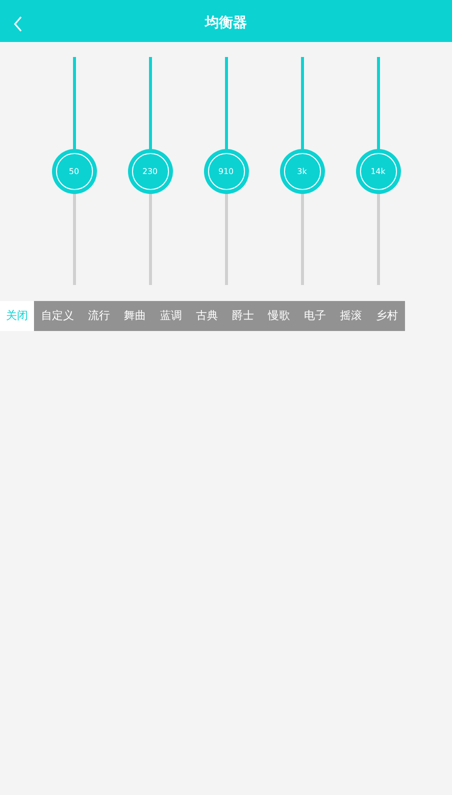  What do you see at coordinates (18, 24) in the screenshot?
I see `back-icon` at bounding box center [18, 24].